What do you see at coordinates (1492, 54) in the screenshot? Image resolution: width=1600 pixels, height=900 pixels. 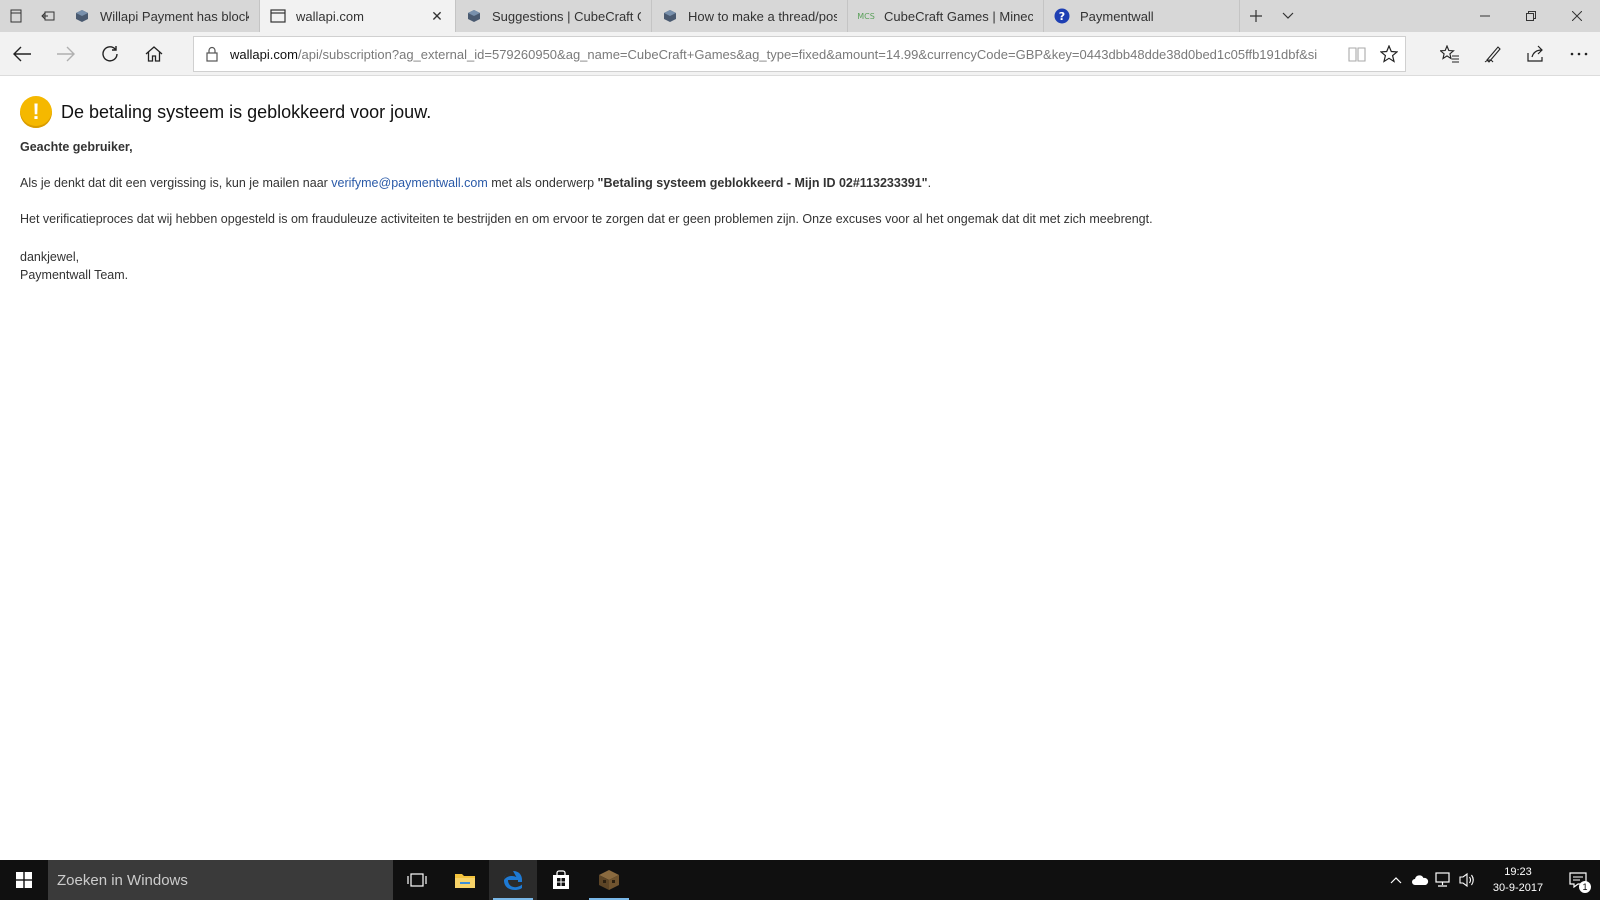 I see `web-note-button` at bounding box center [1492, 54].